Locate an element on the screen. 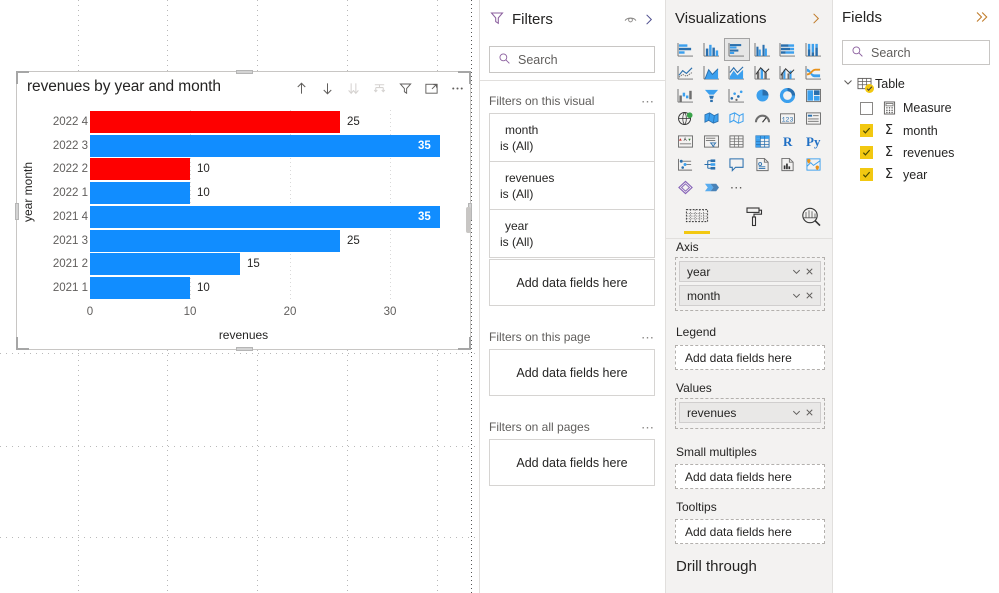  hide-filters-icon is located at coordinates (630, 19).